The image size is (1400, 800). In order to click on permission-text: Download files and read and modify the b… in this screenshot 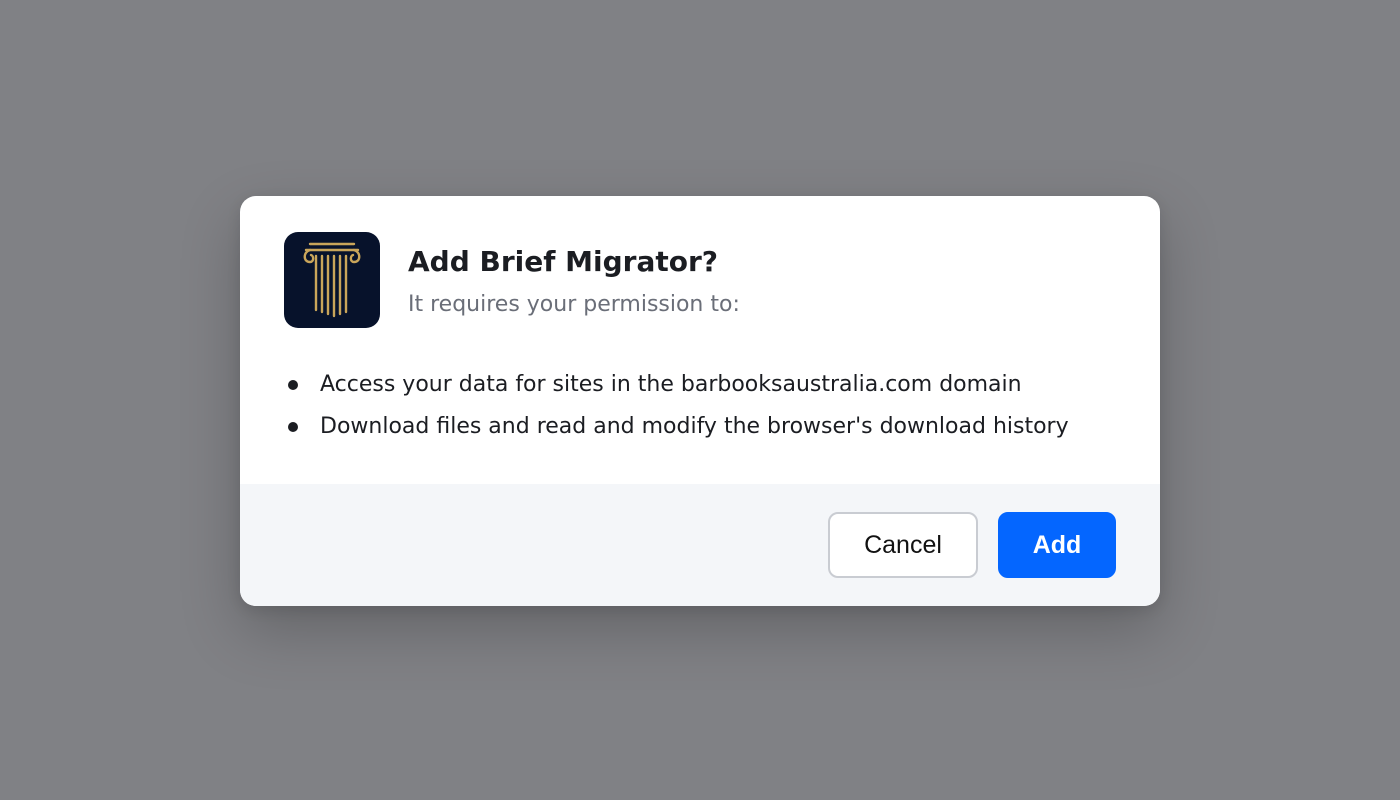, I will do `click(694, 426)`.